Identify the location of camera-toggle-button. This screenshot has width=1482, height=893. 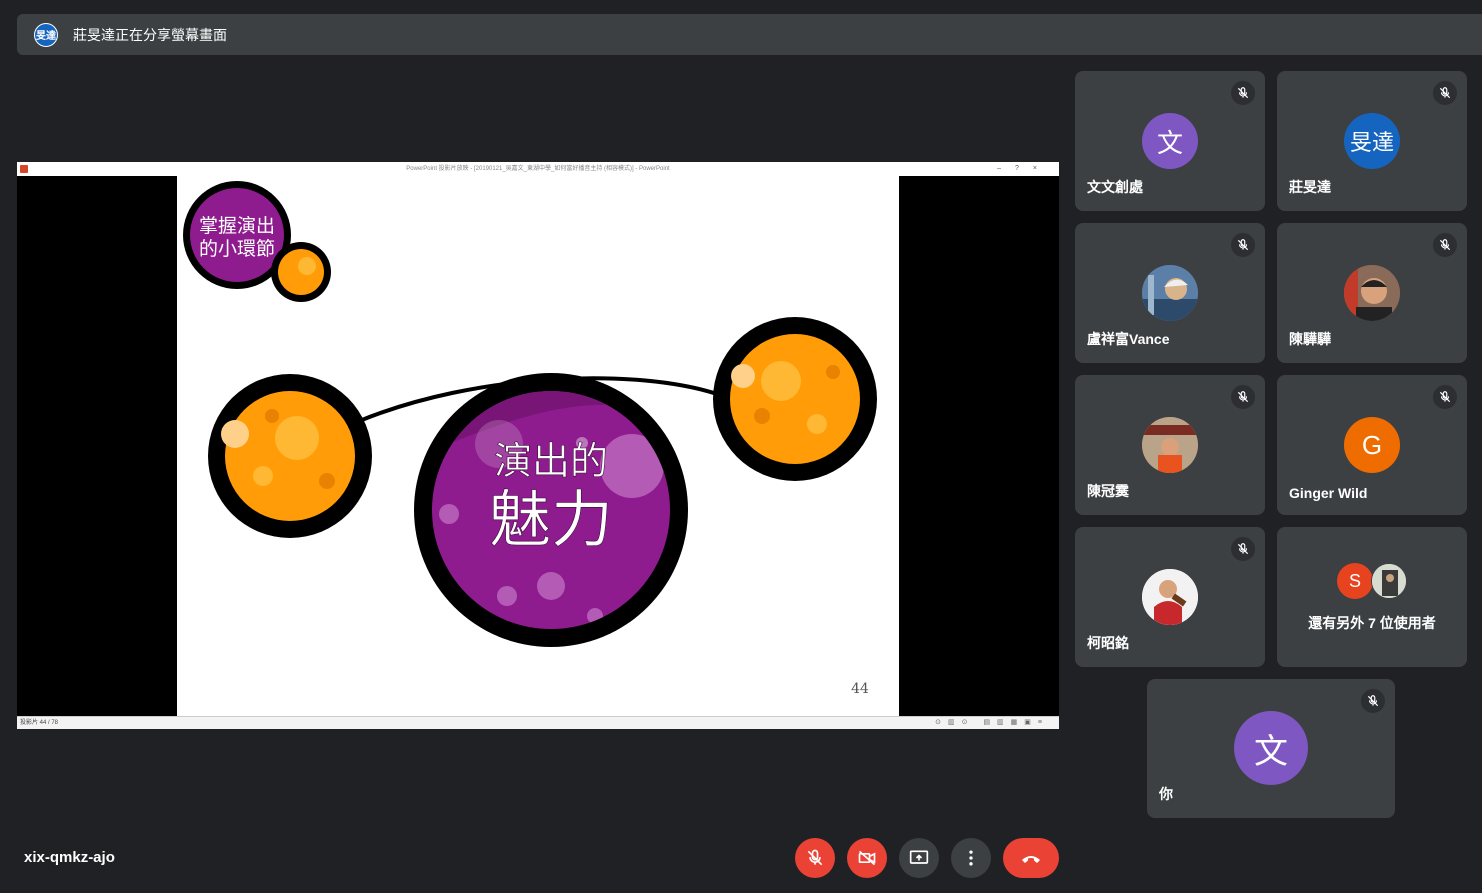
(867, 858).